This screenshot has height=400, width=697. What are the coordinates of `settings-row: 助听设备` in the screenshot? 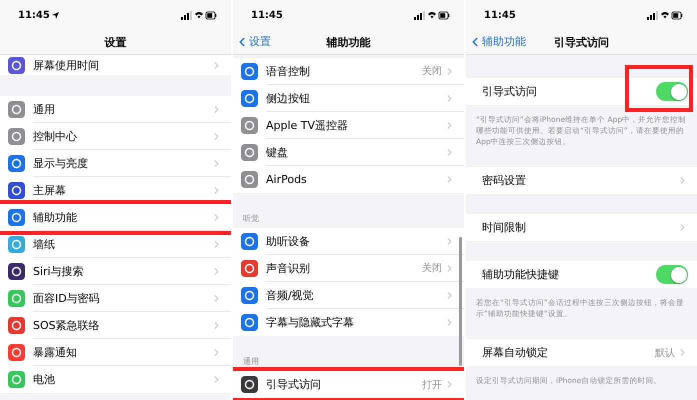 It's located at (348, 241).